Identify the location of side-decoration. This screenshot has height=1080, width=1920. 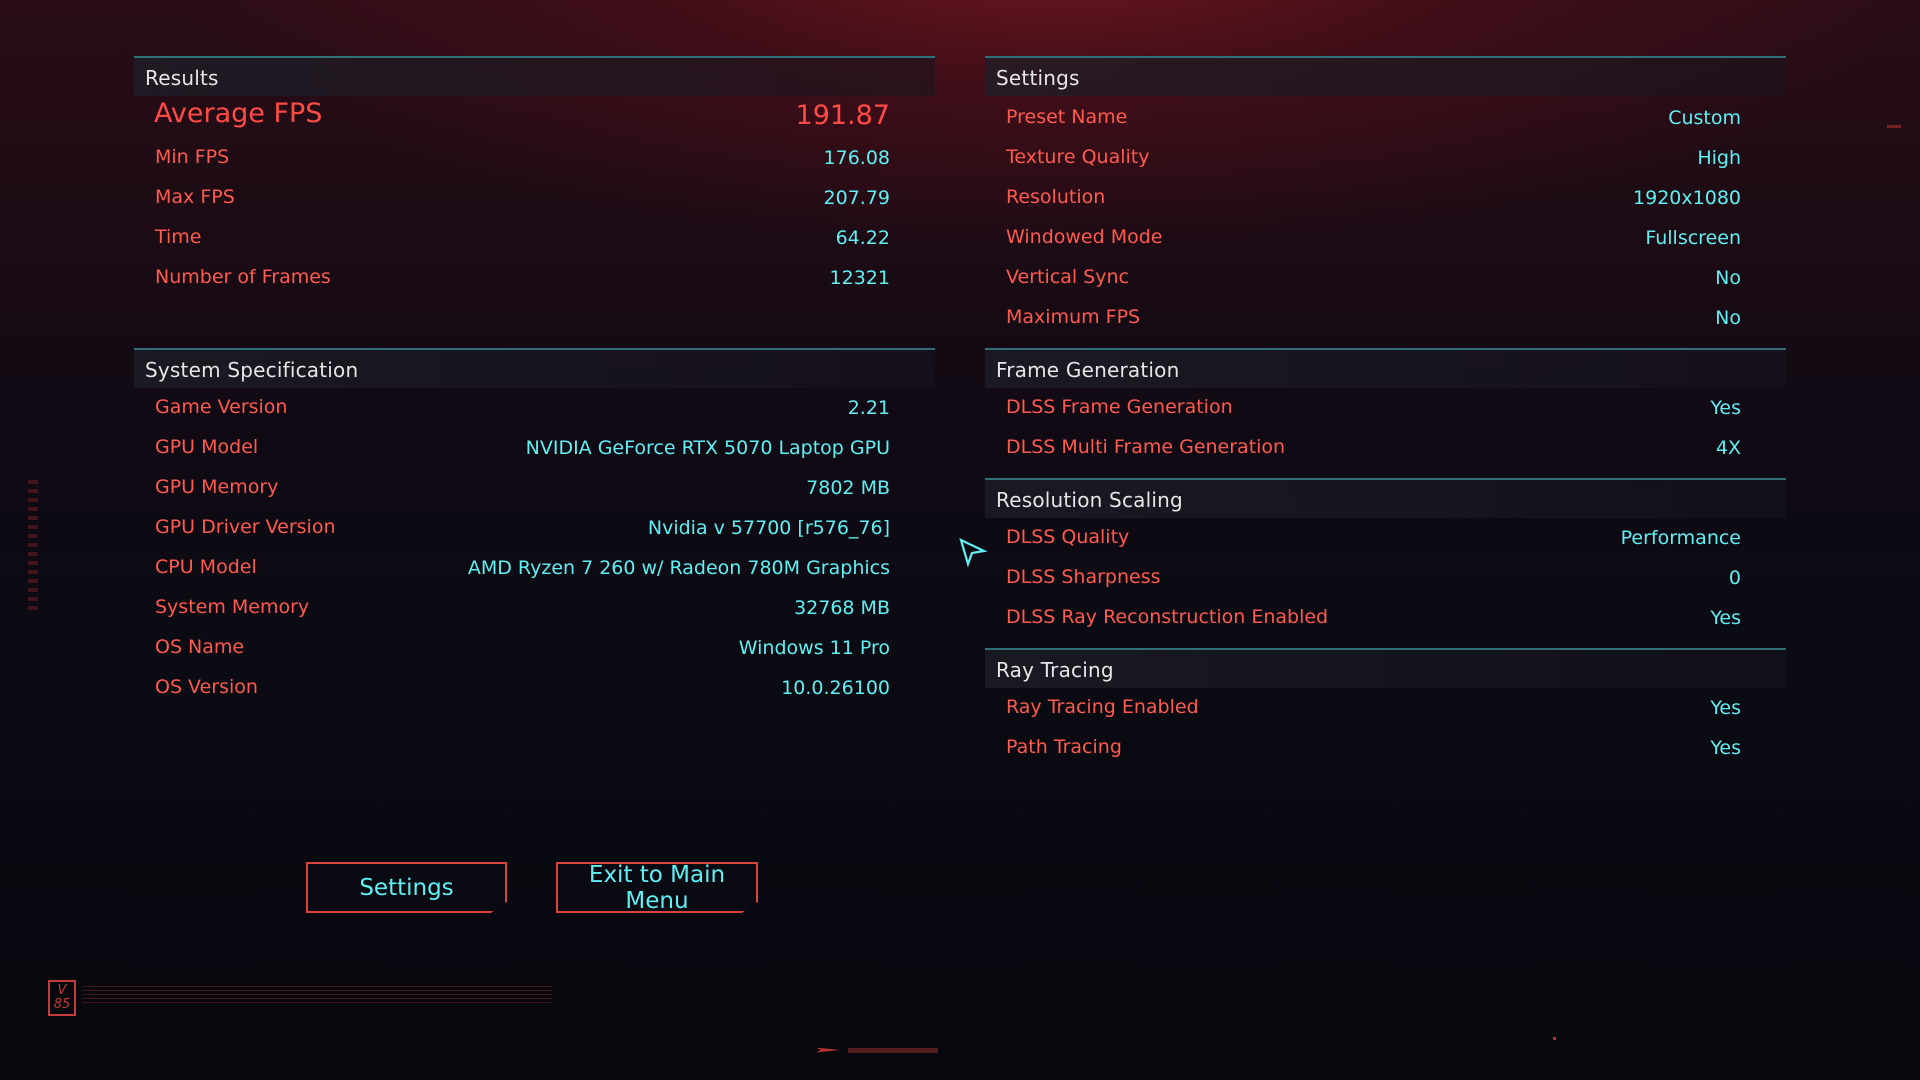
(33, 545).